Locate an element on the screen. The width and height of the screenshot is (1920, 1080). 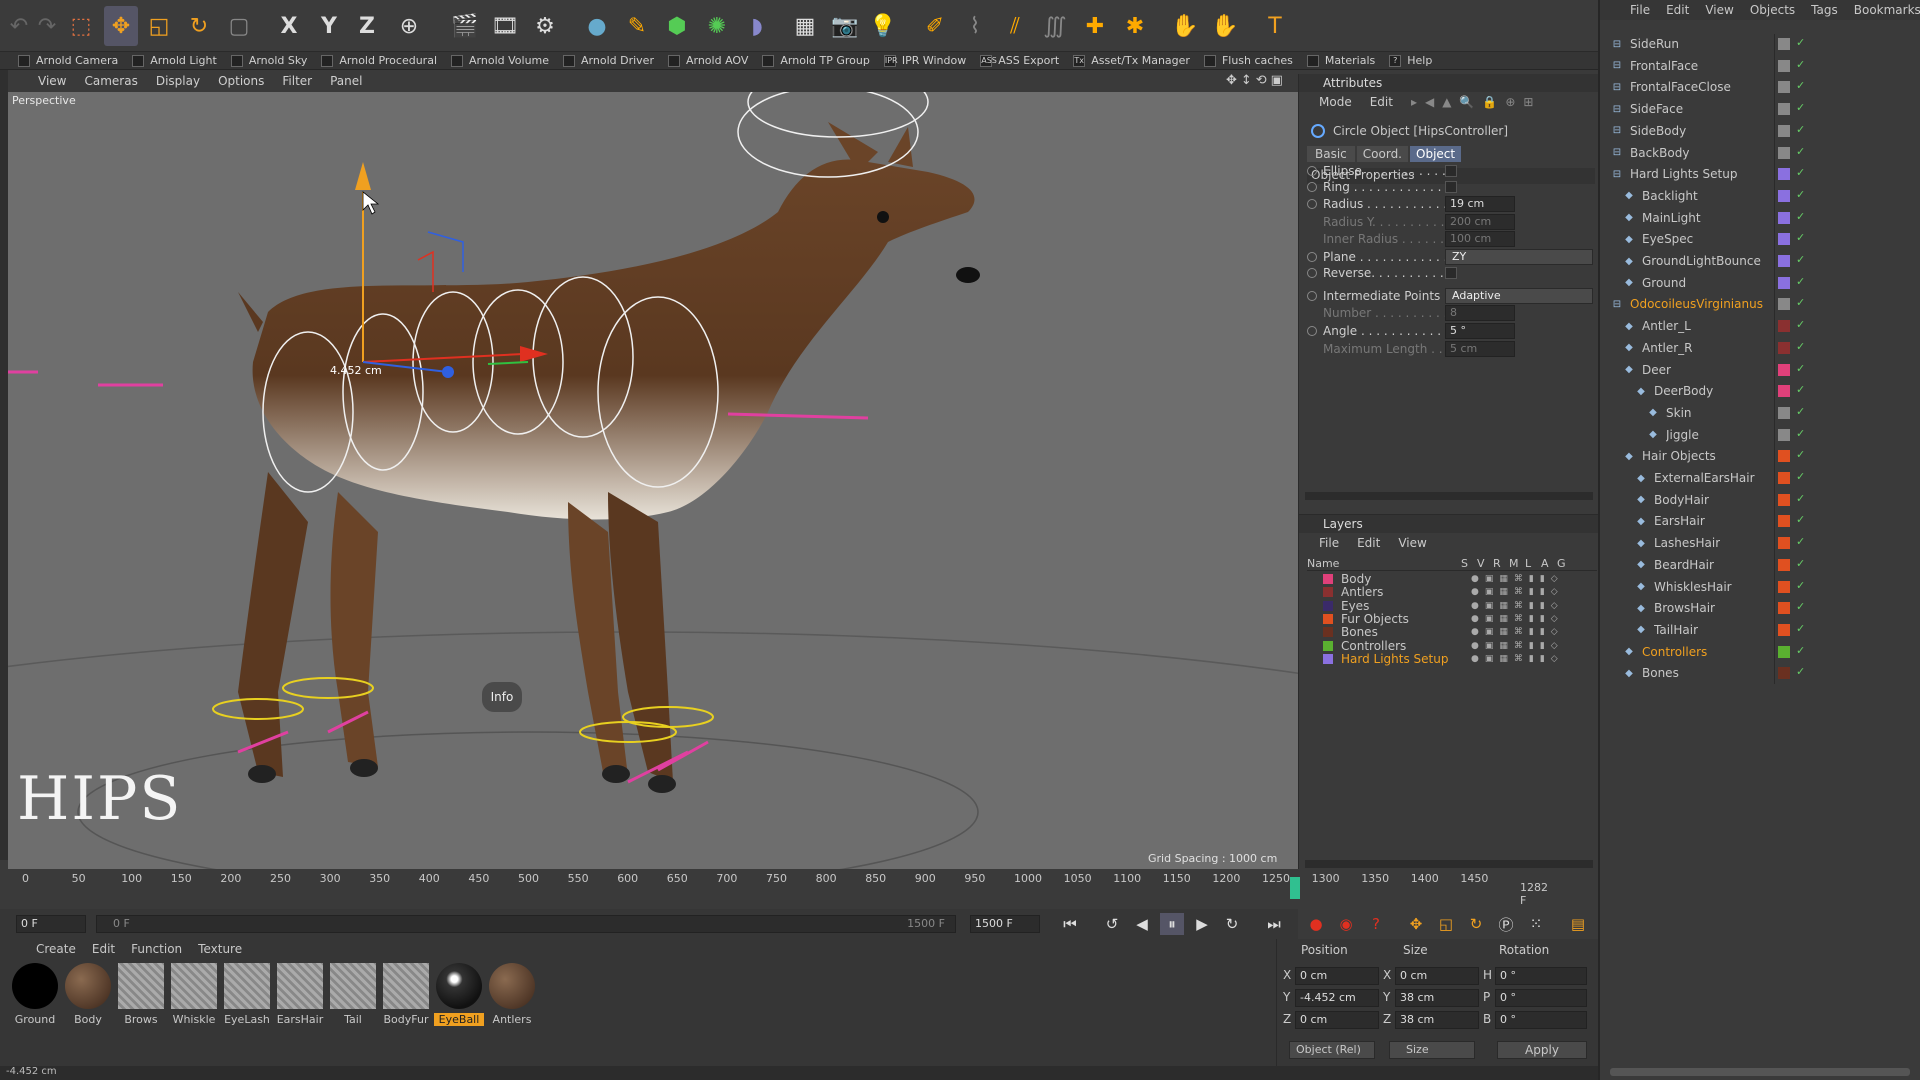
rot-b-field: 0 ° is located at coordinates (1541, 1020).